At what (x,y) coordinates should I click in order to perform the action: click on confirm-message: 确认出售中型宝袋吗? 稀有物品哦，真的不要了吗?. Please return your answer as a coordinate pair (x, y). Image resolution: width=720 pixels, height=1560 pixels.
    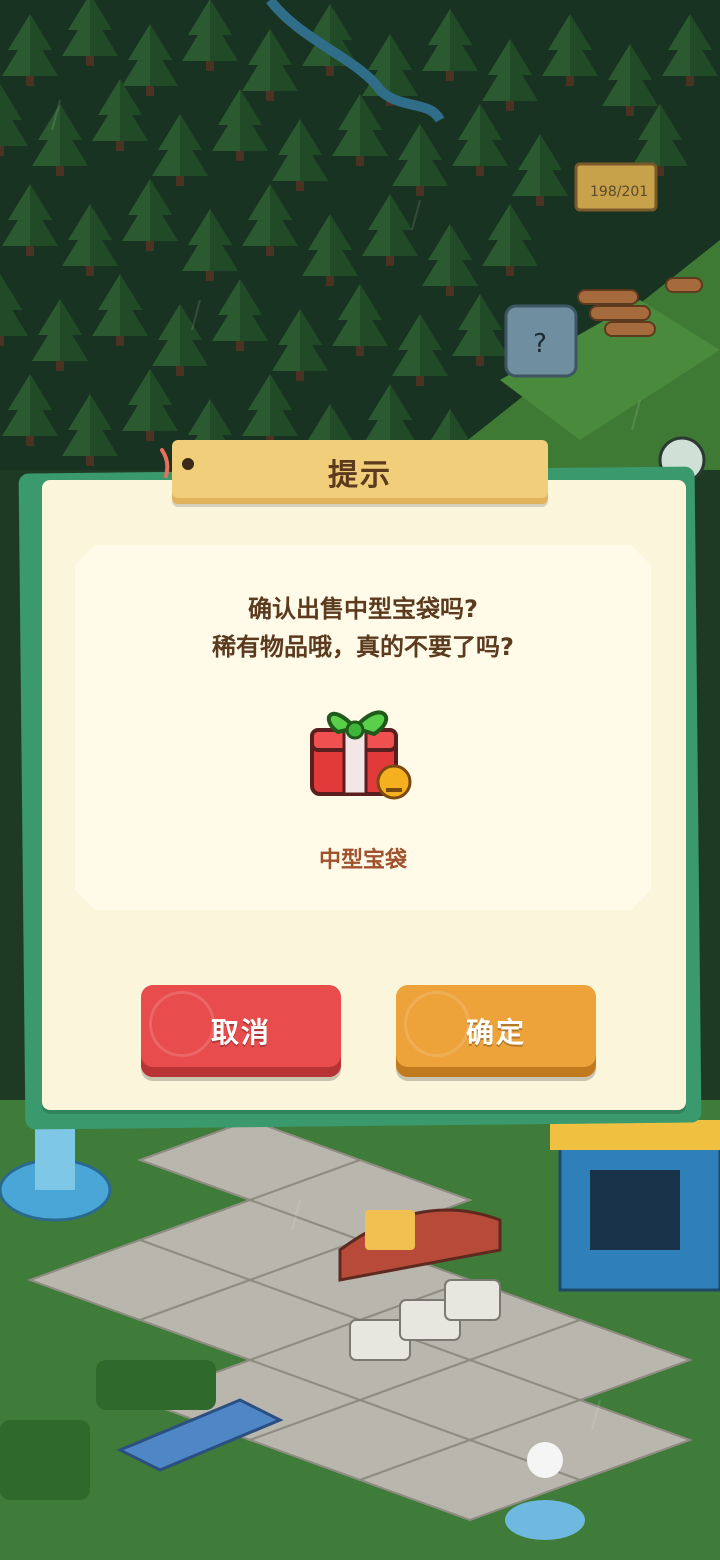
    Looking at the image, I should click on (363, 628).